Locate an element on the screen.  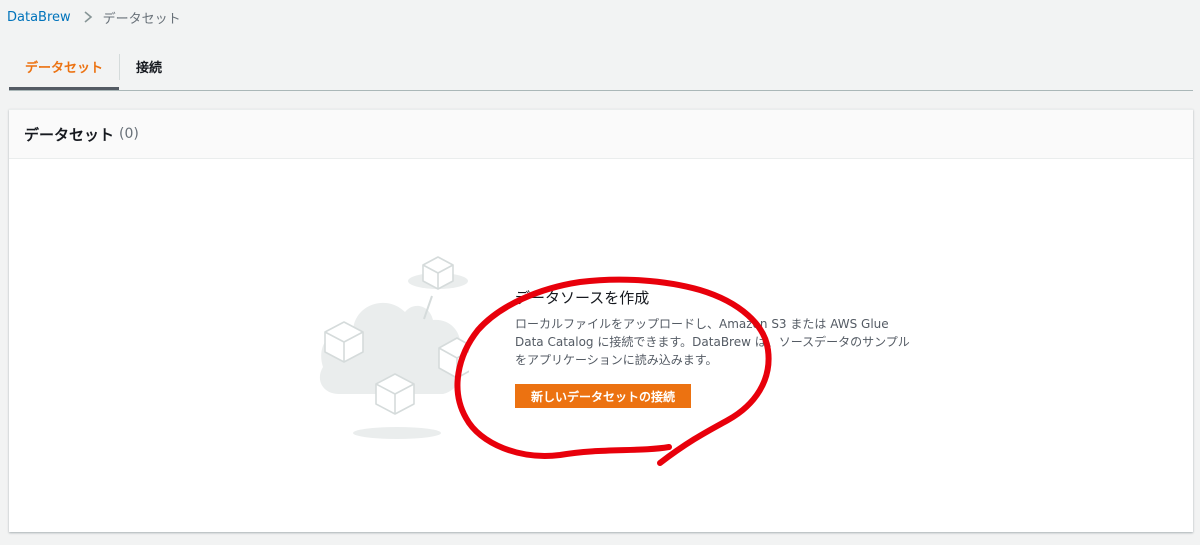
tab-connections: 接続 is located at coordinates (149, 66).